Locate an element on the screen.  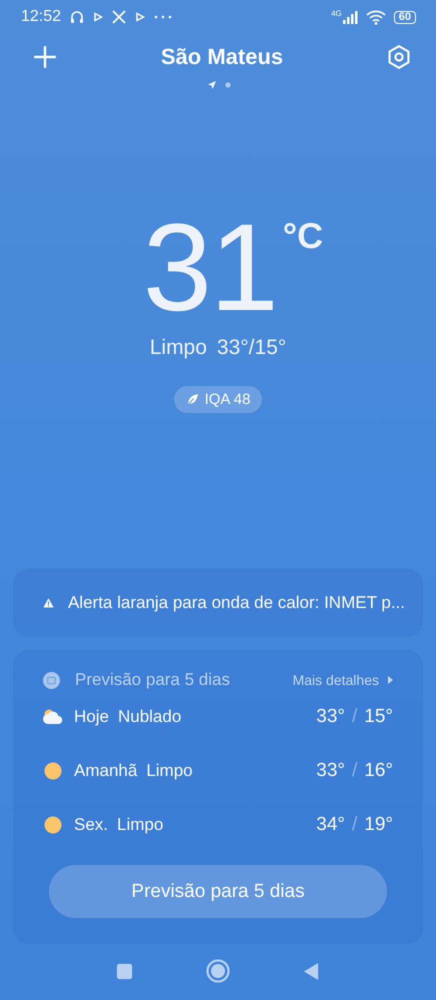
settings-icon is located at coordinates (399, 57).